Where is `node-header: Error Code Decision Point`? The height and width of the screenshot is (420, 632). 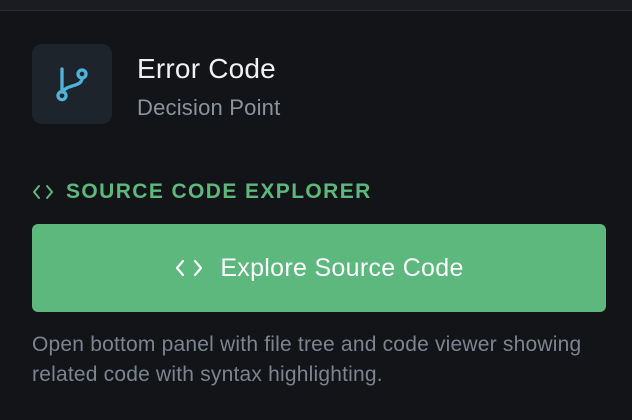
node-header: Error Code Decision Point is located at coordinates (156, 84).